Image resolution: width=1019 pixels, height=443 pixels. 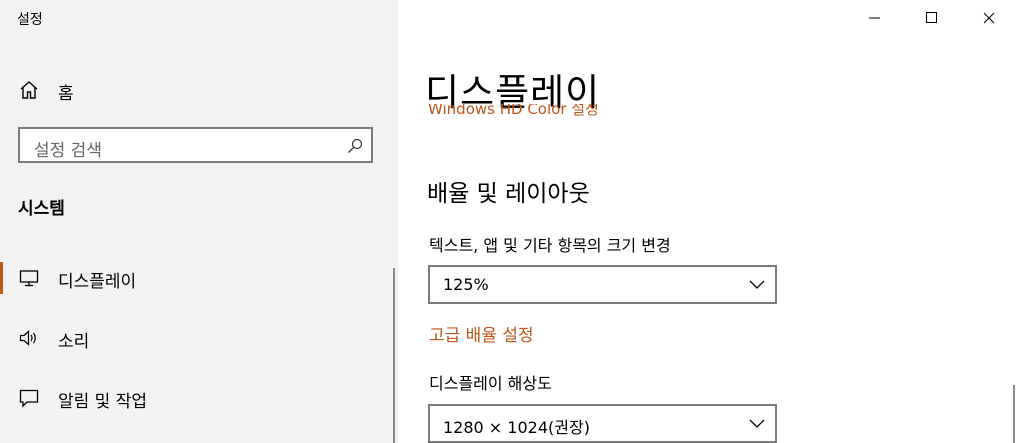 I want to click on sidebar-item-display: 디스플레이, so click(x=196, y=278).